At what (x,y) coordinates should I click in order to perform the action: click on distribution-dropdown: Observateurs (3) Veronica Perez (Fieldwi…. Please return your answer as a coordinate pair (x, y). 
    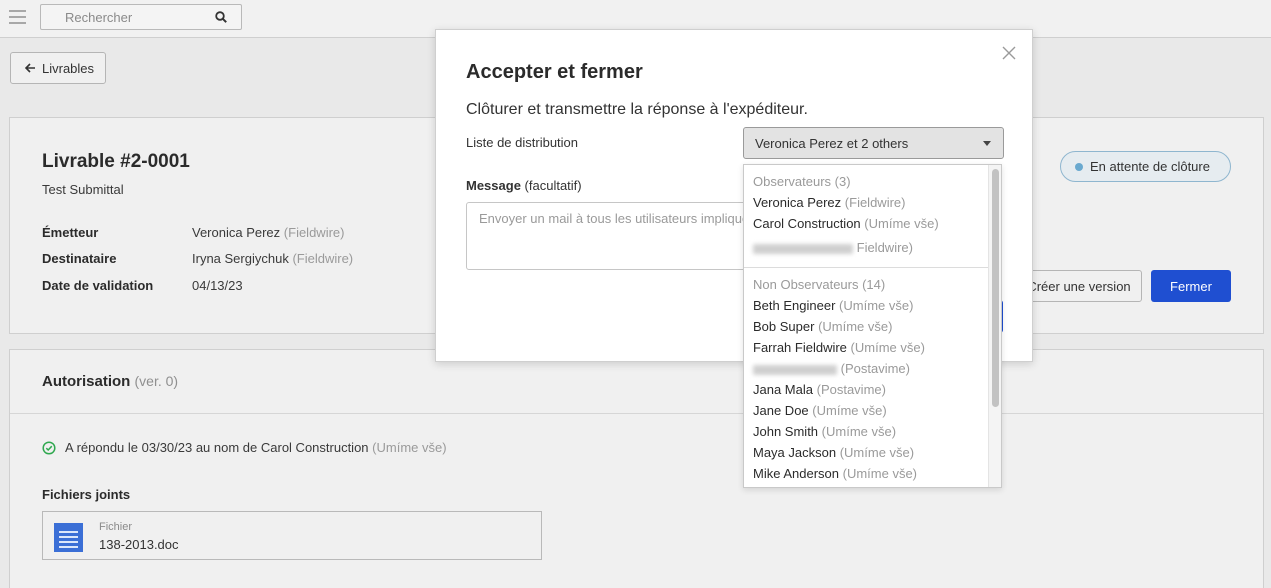
    Looking at the image, I should click on (872, 326).